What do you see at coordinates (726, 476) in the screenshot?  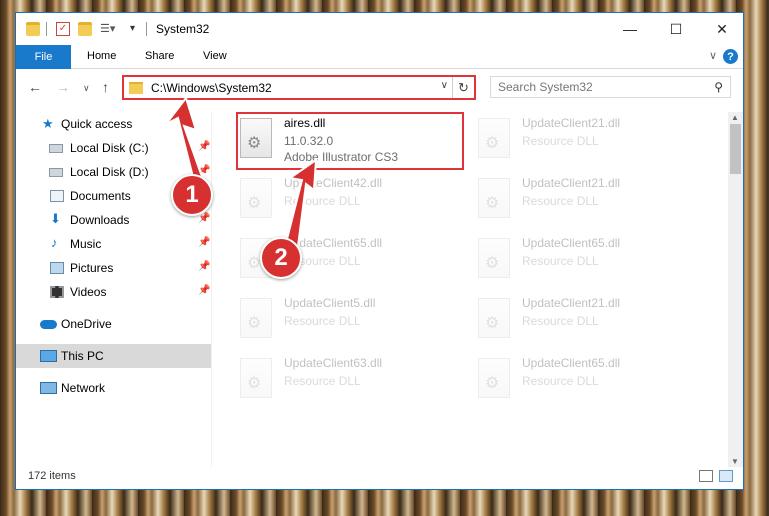 I see `large-icons-view-icon` at bounding box center [726, 476].